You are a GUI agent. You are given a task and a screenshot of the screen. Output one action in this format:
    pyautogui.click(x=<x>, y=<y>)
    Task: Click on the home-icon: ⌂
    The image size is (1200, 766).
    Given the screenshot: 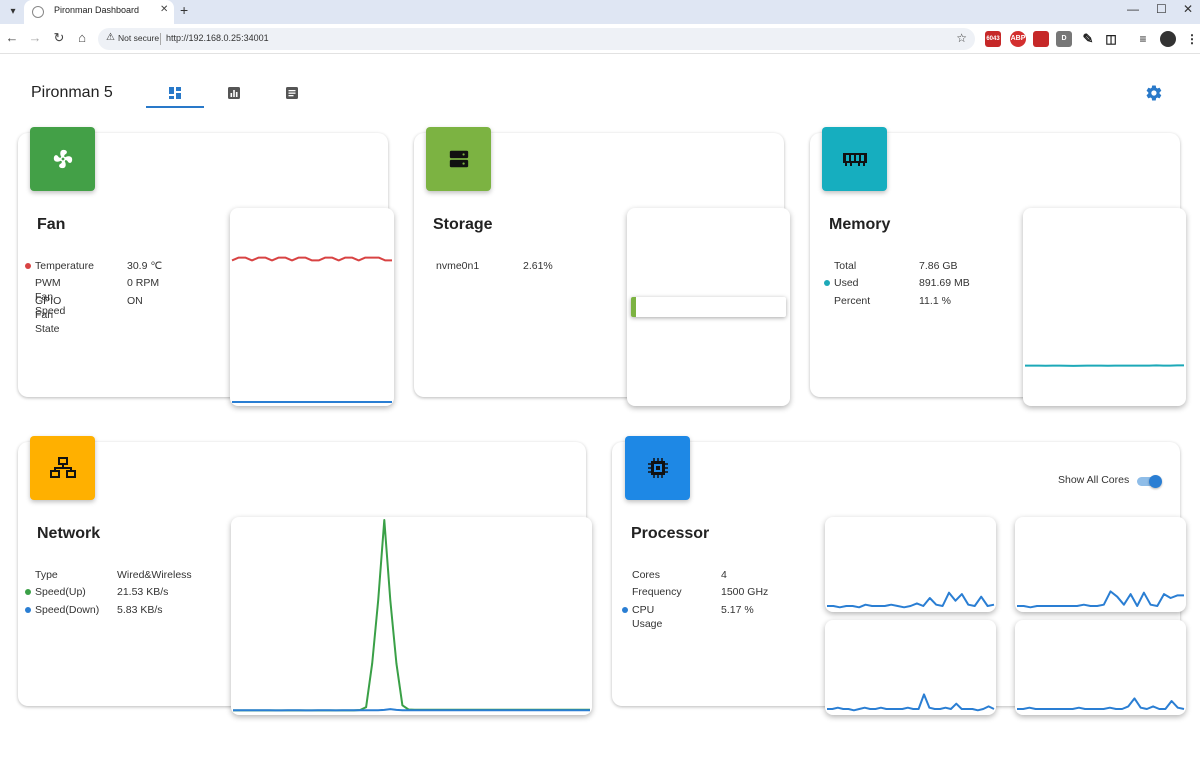 What is the action you would take?
    pyautogui.click(x=82, y=37)
    